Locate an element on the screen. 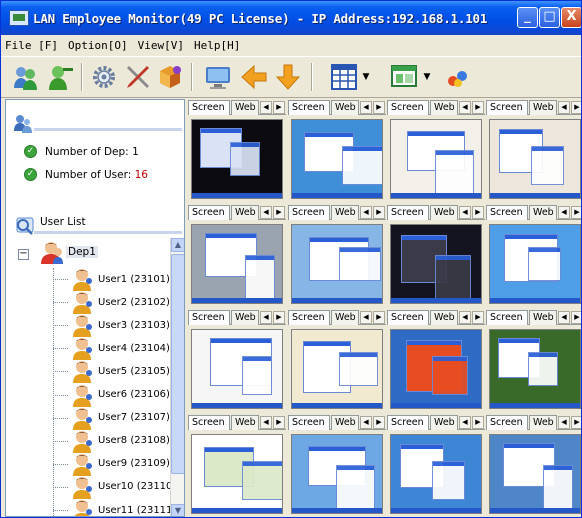  arrow-down-icon is located at coordinates (288, 77).